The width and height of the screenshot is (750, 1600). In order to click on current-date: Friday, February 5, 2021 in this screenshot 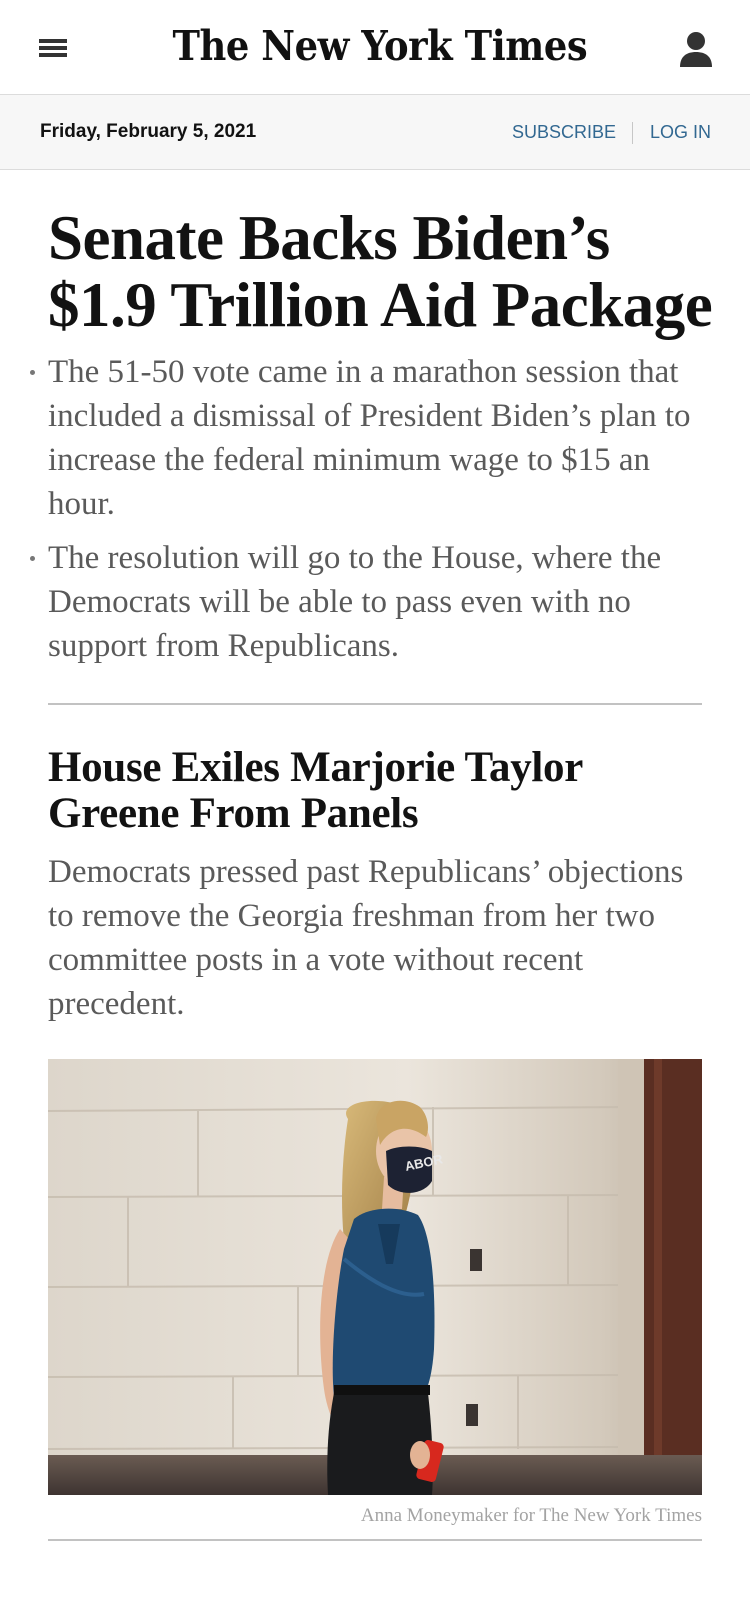, I will do `click(148, 131)`.